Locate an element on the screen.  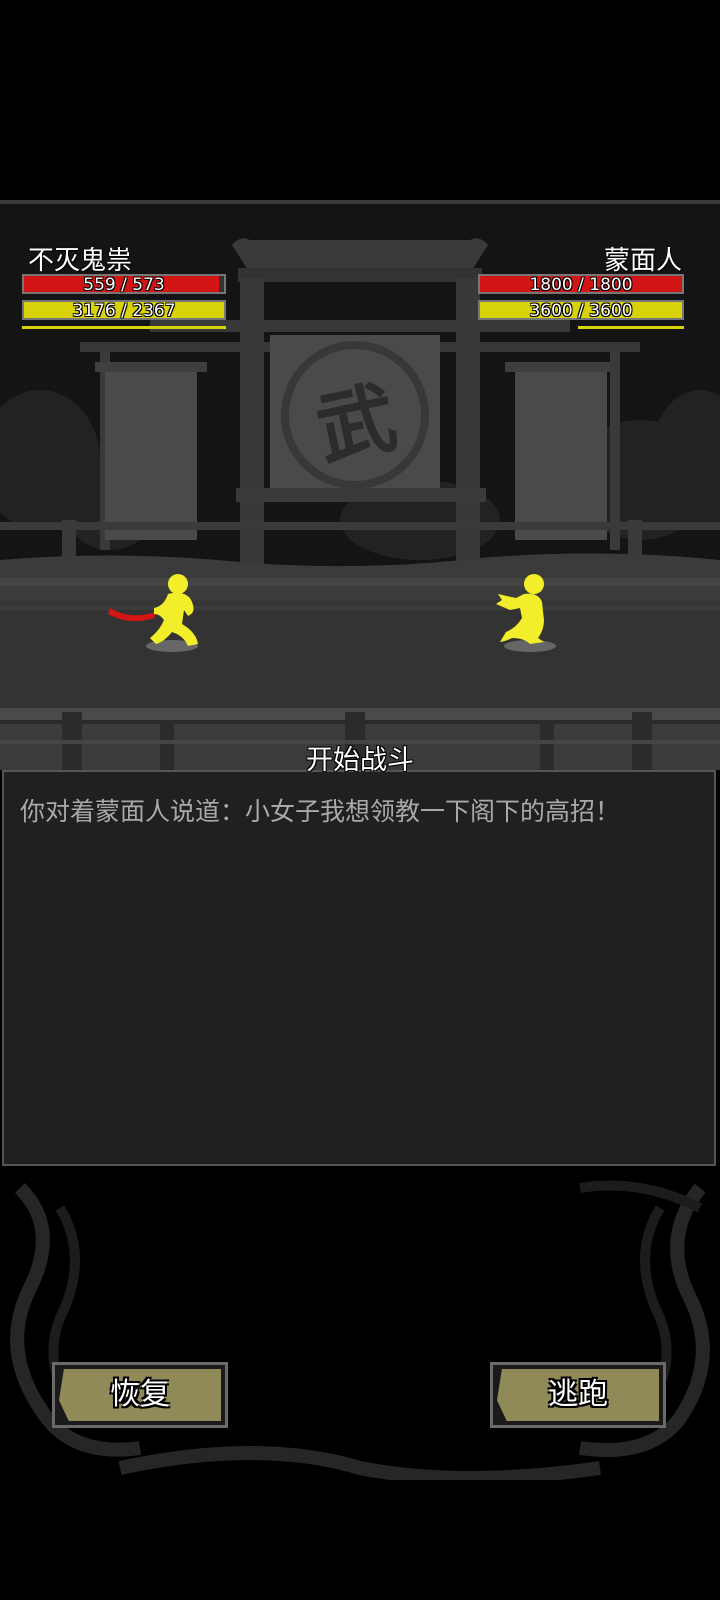
flee-button: 逃跑 is located at coordinates (578, 1395).